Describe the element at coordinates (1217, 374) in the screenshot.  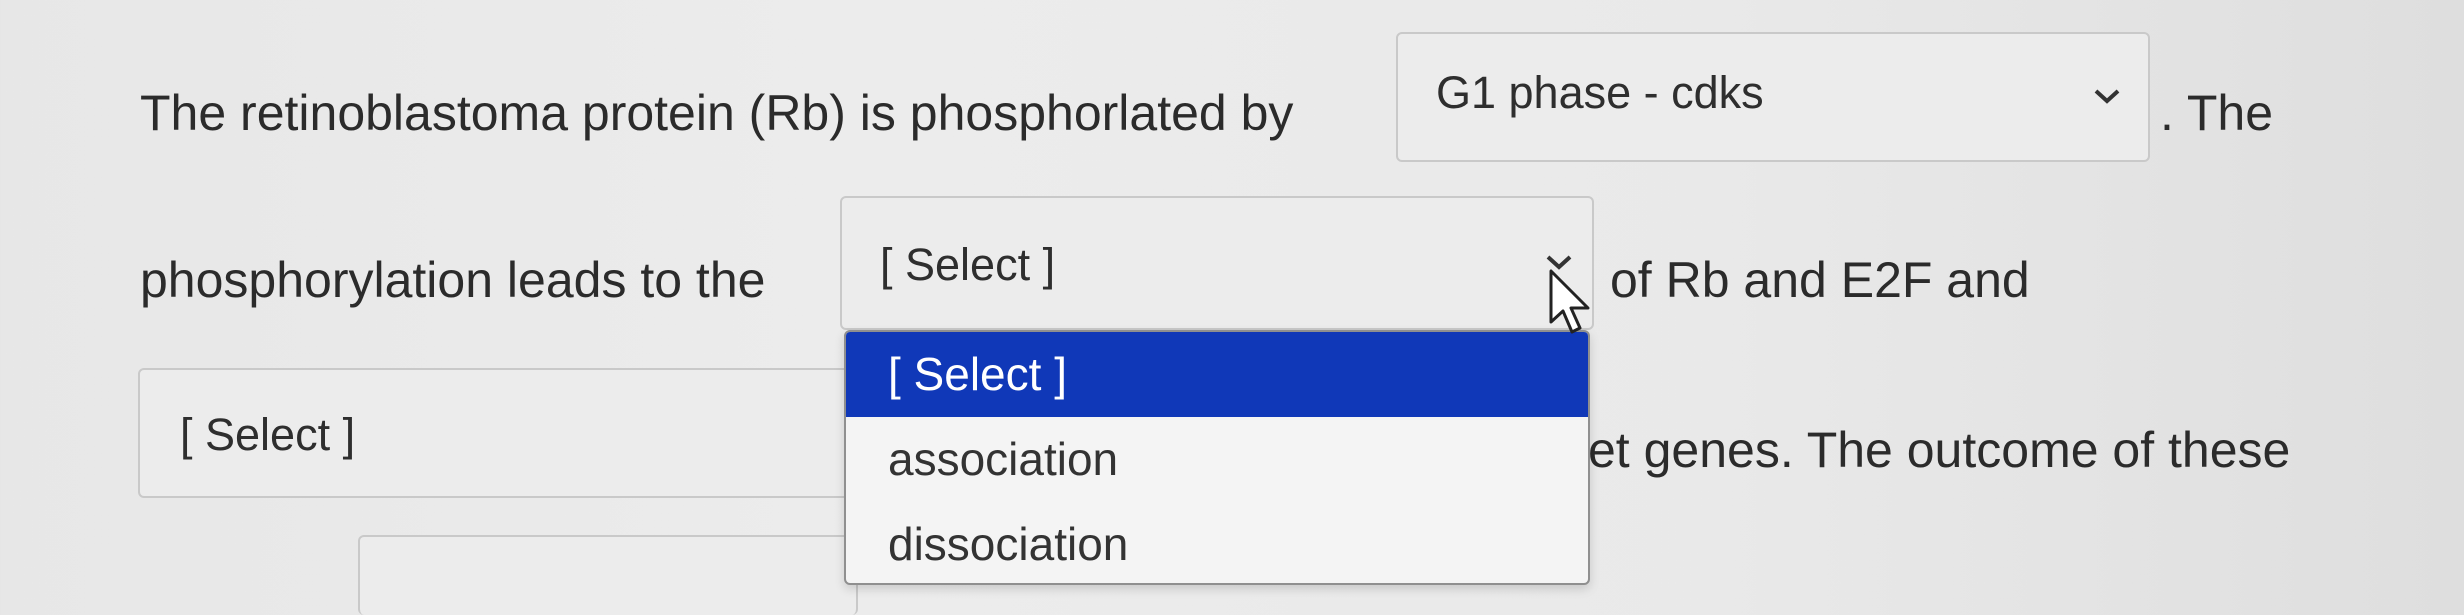
I see `dropdown-option: [ Select ]` at that location.